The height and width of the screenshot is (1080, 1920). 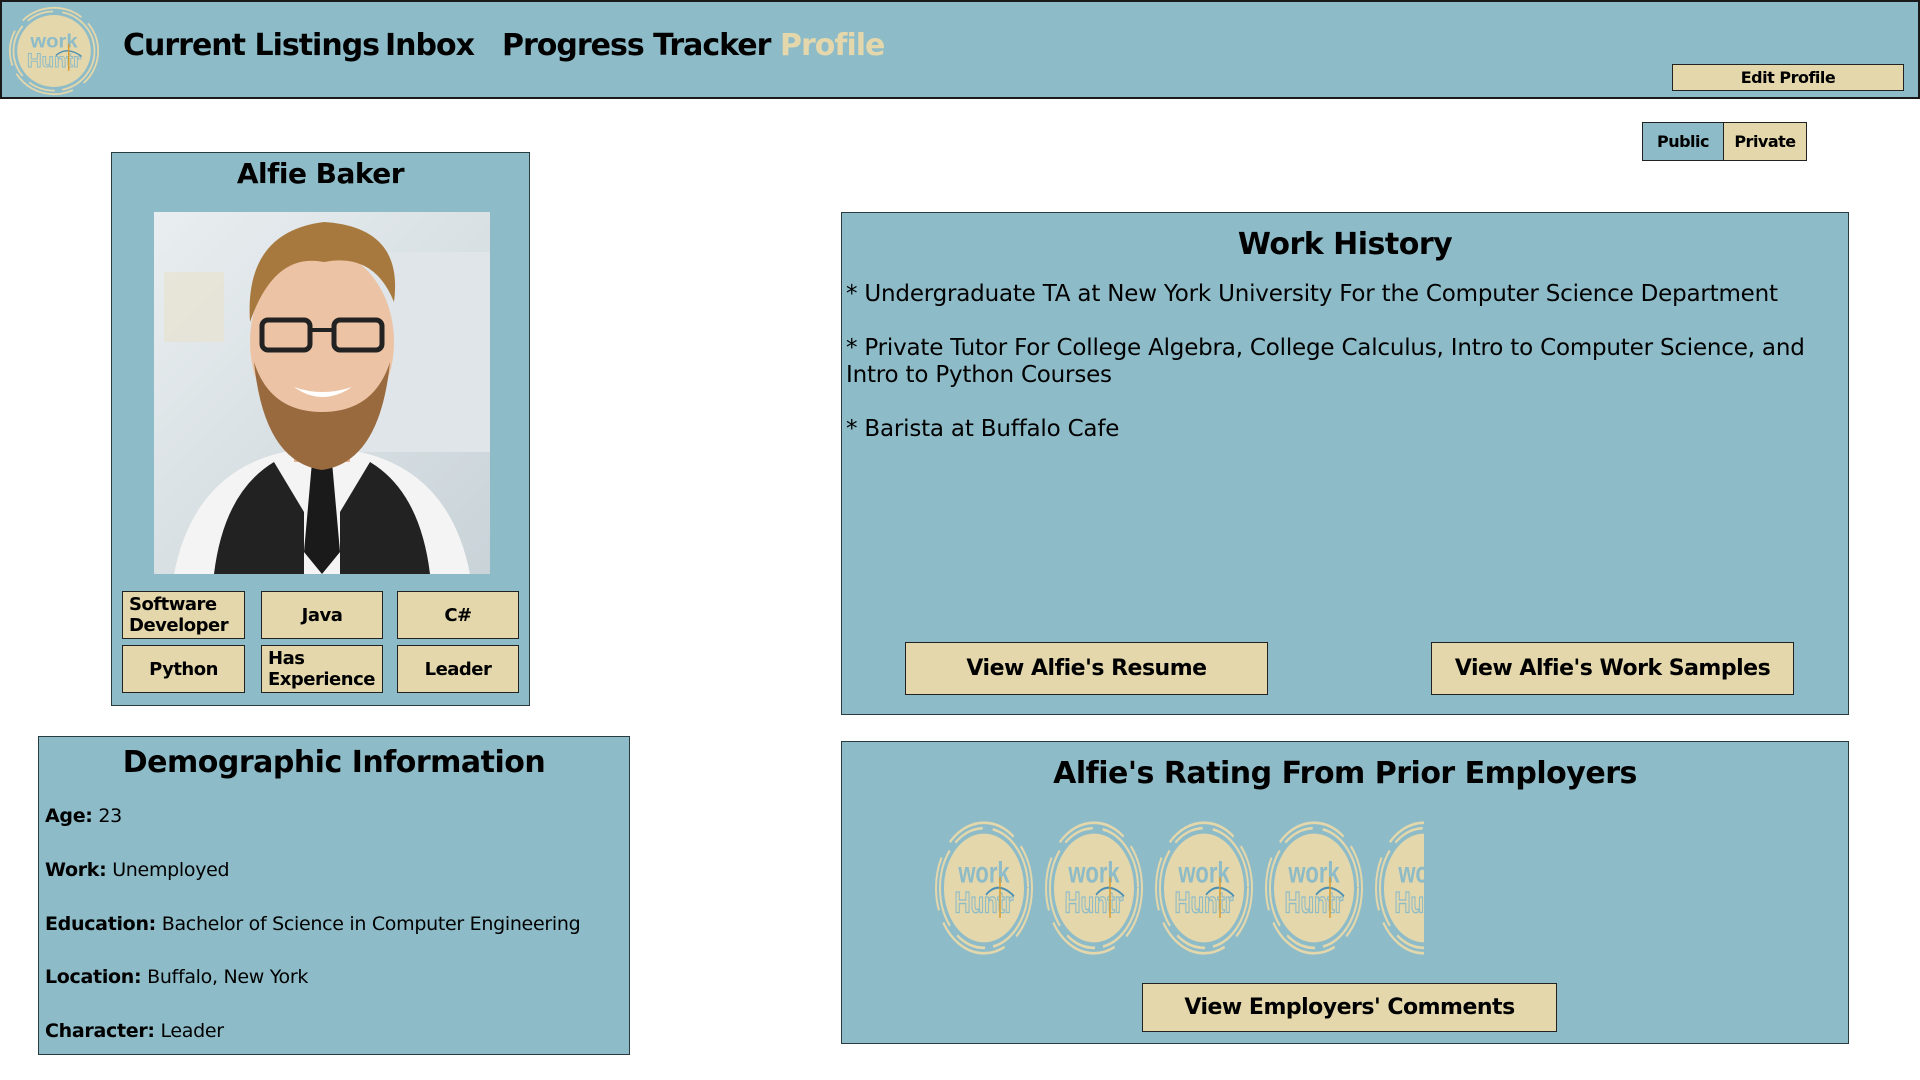 What do you see at coordinates (322, 615) in the screenshot?
I see `skill-tag: Java` at bounding box center [322, 615].